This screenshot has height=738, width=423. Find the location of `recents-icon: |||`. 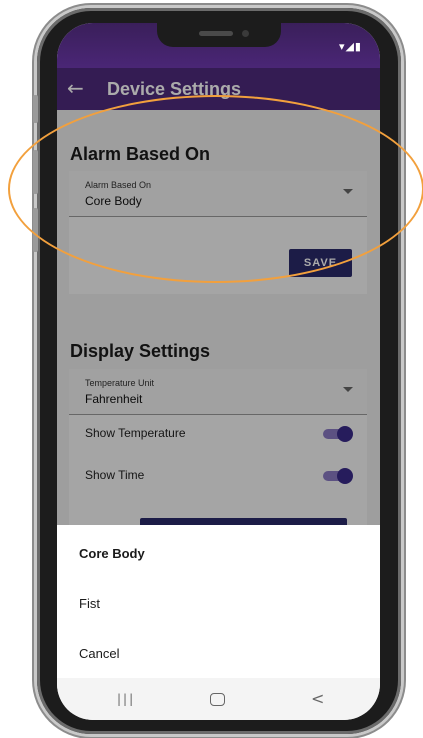

recents-icon: ||| is located at coordinates (126, 699).